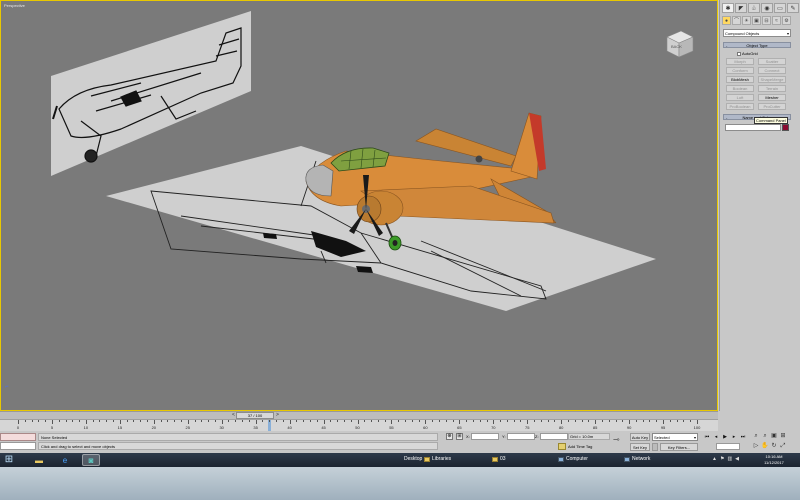  I want to click on maximize-viewport-icon: ⤢, so click(783, 446).